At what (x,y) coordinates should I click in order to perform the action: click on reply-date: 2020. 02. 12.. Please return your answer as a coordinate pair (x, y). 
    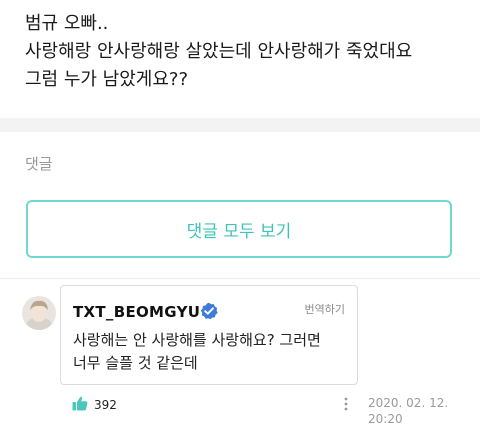
    Looking at the image, I should click on (408, 403).